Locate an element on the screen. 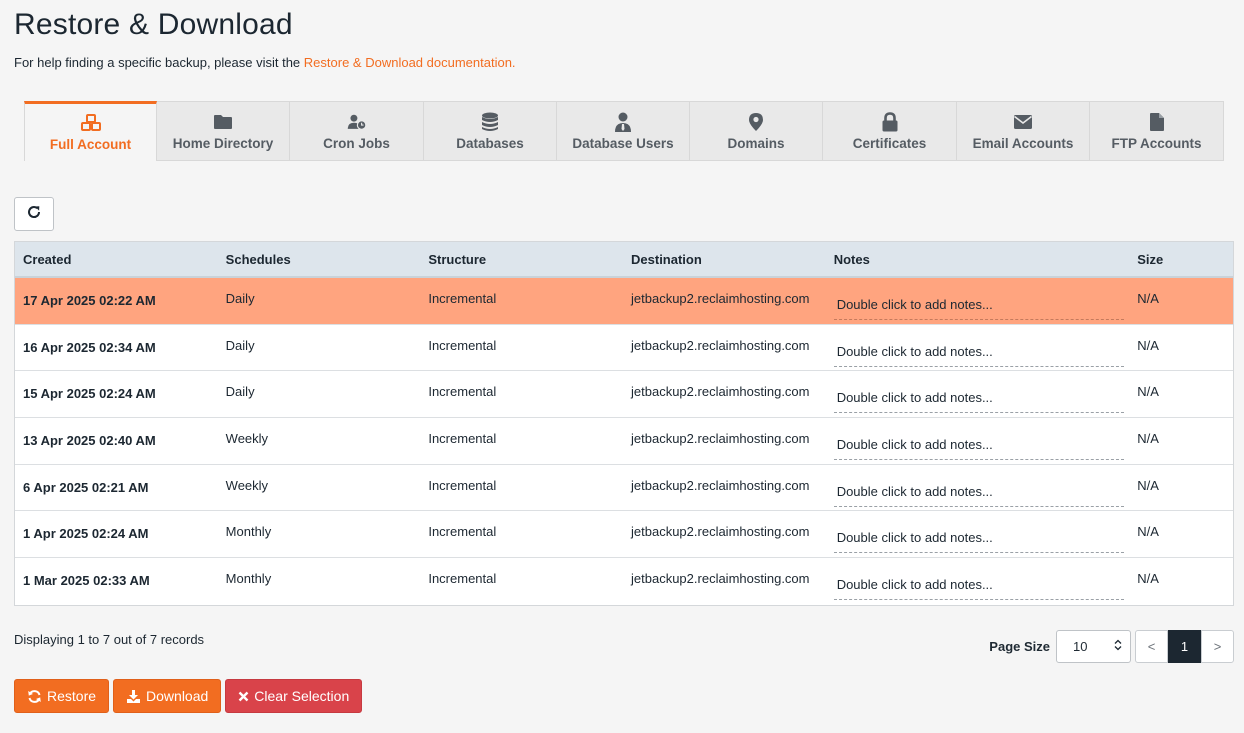  database-icon is located at coordinates (490, 122).